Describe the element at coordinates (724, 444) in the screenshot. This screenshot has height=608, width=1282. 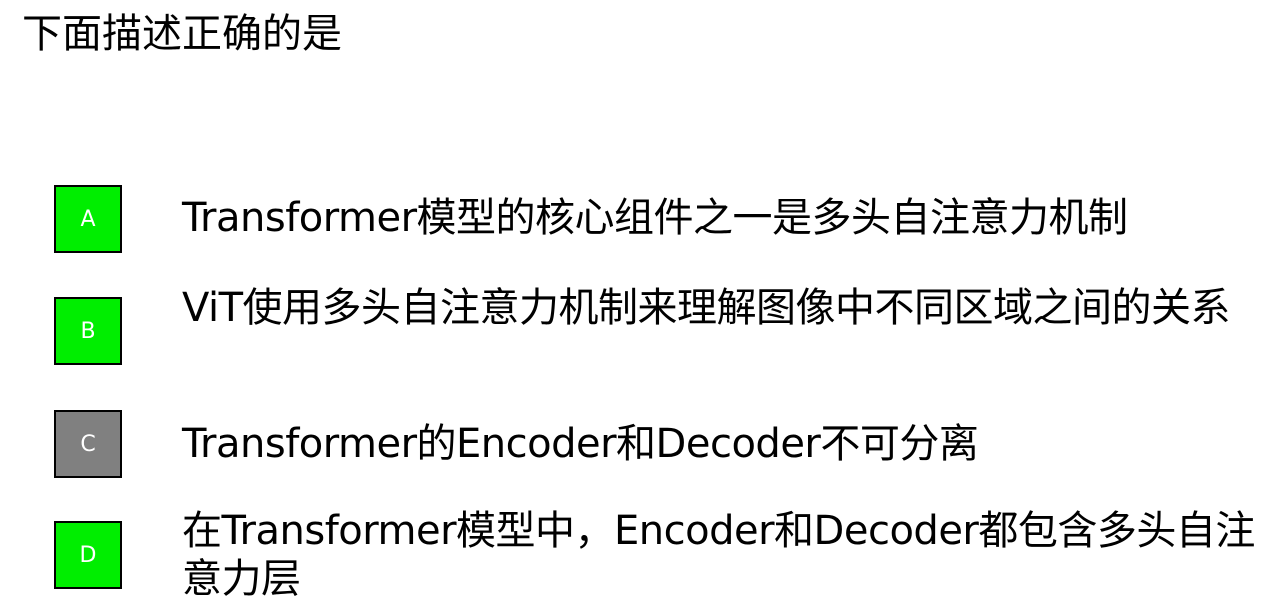
I see `option-c-text: Transformer的Encoder和Decoder不可分离` at that location.